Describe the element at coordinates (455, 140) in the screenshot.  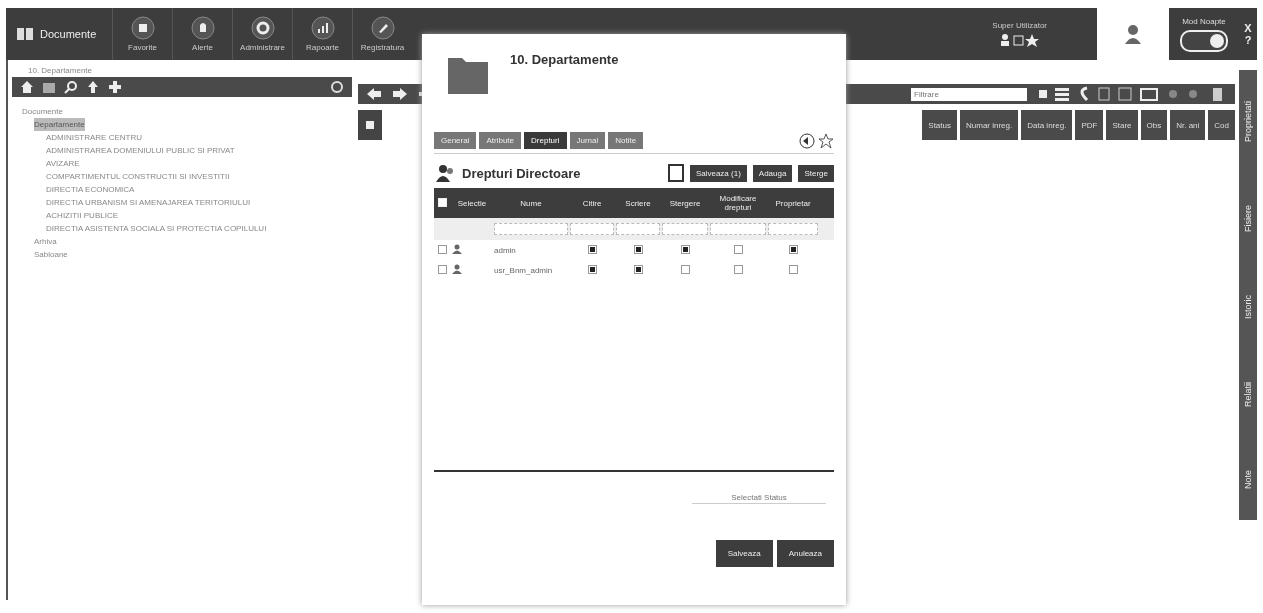
I see `tab: General` at that location.